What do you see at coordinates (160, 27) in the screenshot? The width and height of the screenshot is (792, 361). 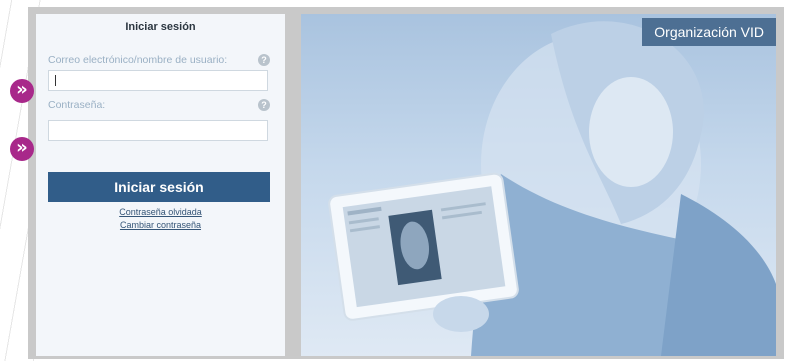 I see `login-title: Iniciar sesión` at bounding box center [160, 27].